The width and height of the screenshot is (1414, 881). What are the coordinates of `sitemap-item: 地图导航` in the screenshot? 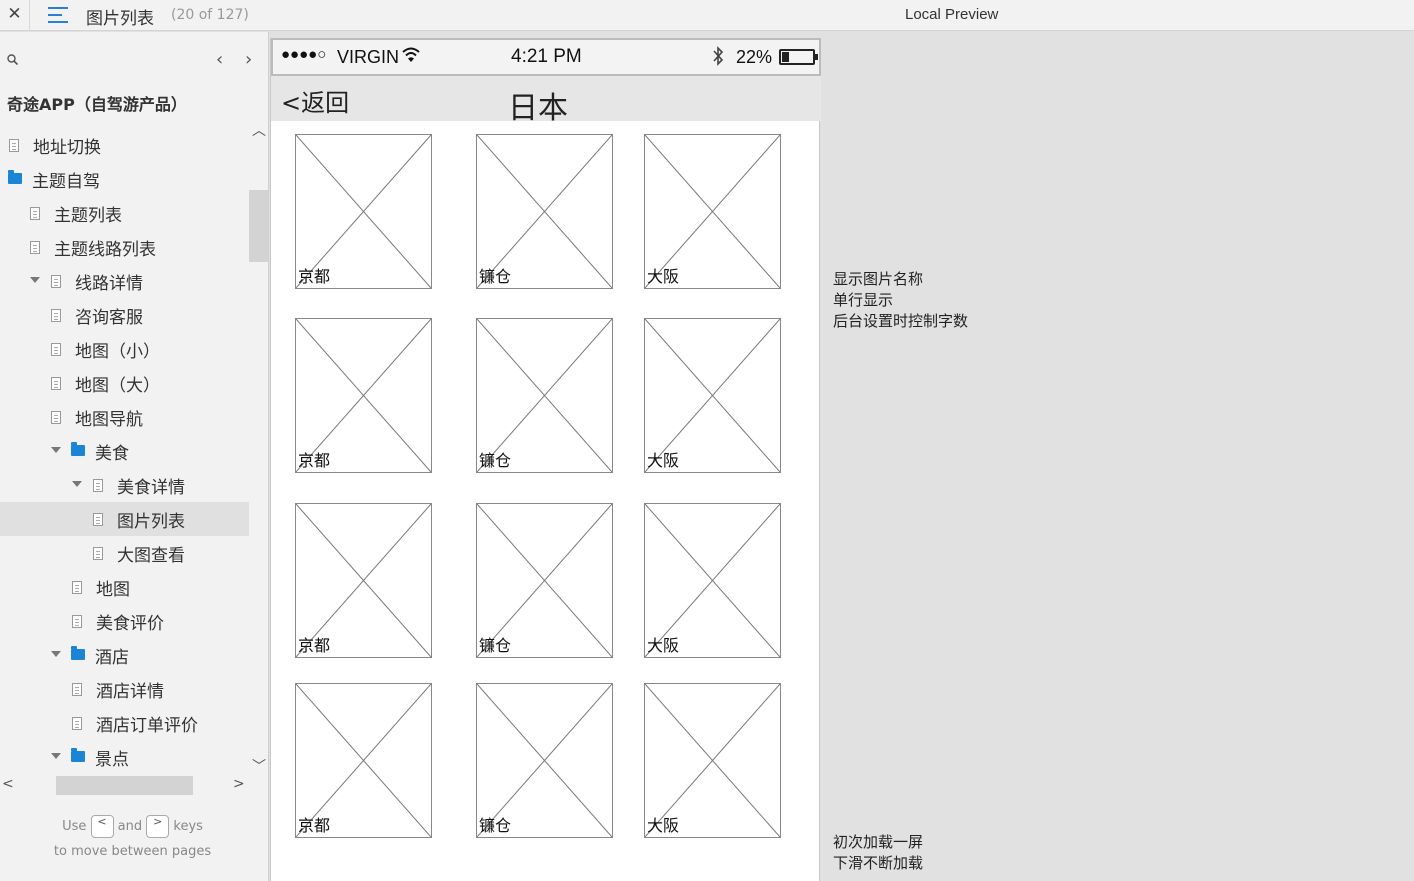 It's located at (124, 417).